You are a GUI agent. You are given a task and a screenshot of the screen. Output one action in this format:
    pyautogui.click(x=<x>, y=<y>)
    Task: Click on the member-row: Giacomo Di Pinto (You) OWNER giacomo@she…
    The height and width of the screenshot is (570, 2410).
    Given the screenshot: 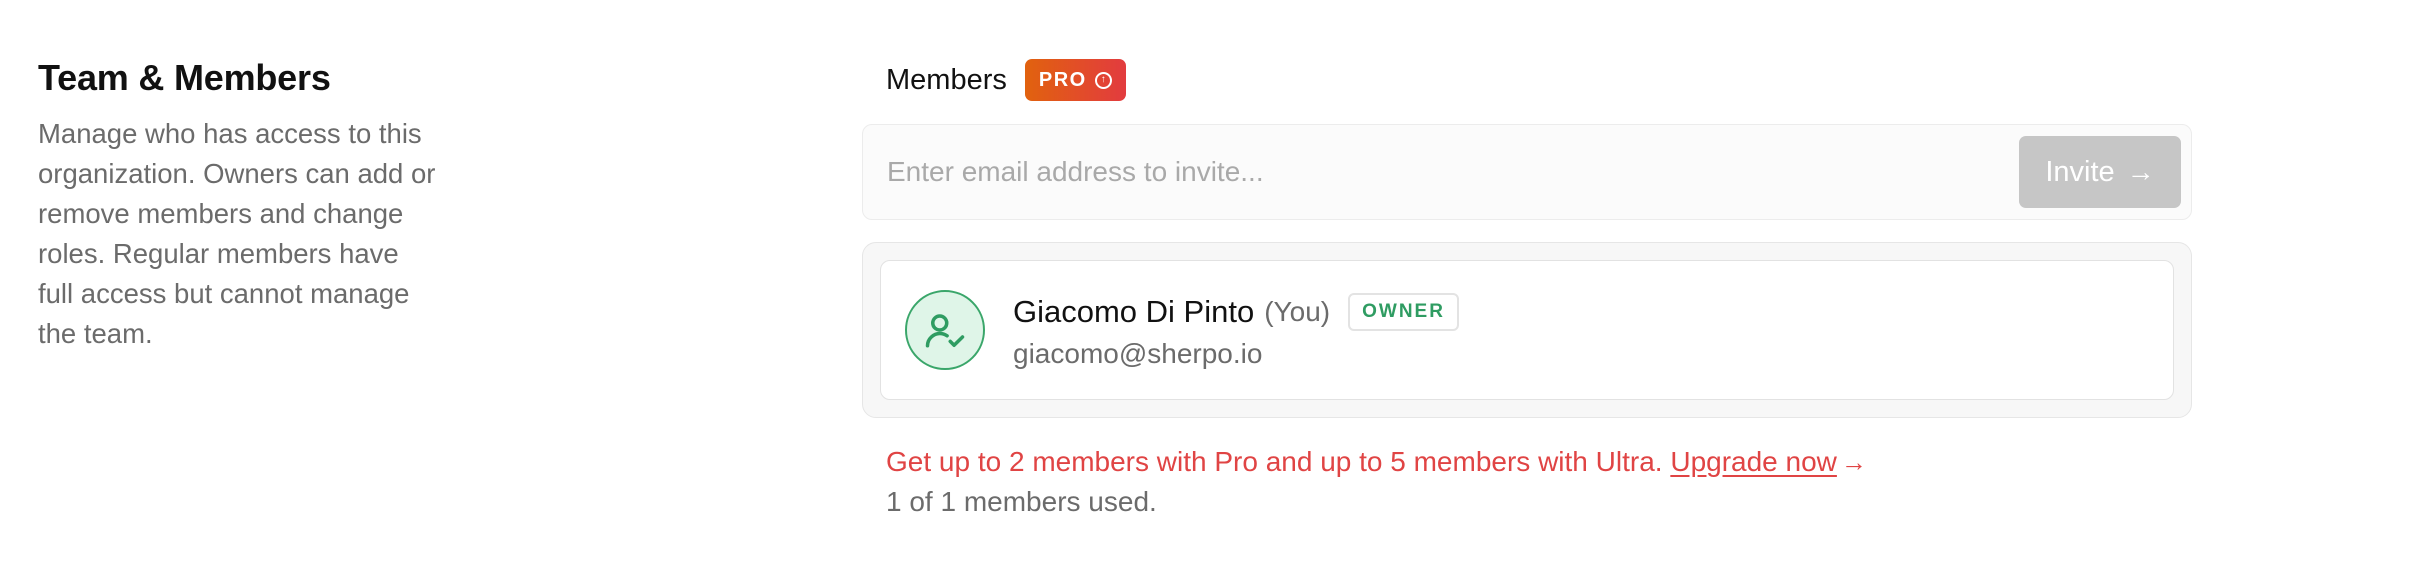 What is the action you would take?
    pyautogui.click(x=1527, y=330)
    